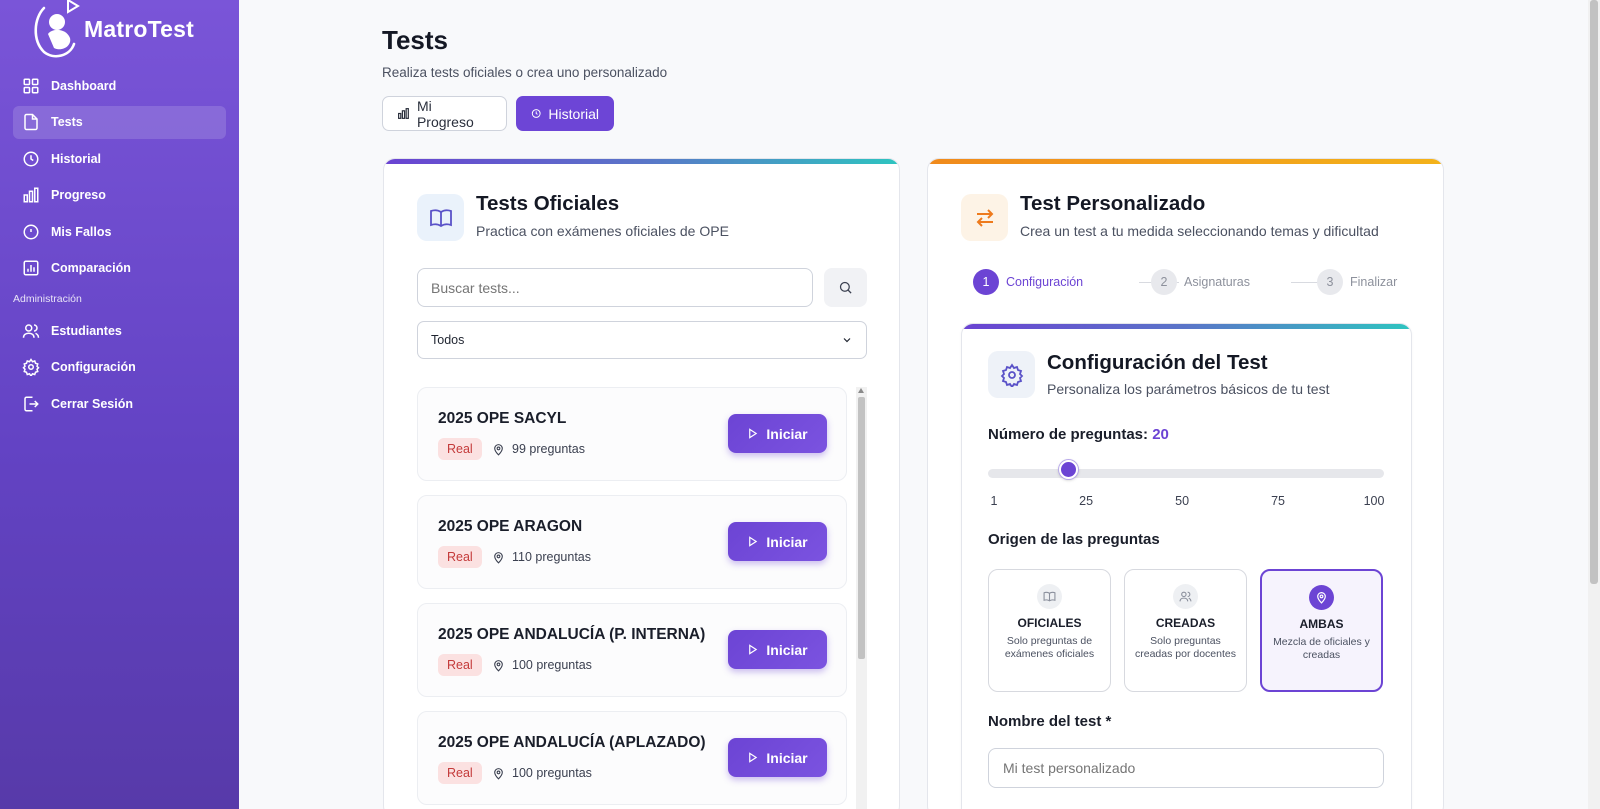 The width and height of the screenshot is (1600, 809). Describe the element at coordinates (1374, 282) in the screenshot. I see `step-label: Finalizar` at that location.